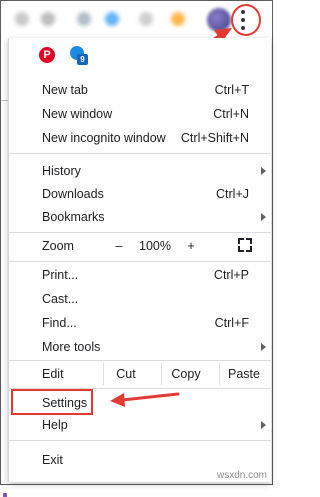 This screenshot has height=497, width=320. I want to click on badge-count: 9, so click(82, 59).